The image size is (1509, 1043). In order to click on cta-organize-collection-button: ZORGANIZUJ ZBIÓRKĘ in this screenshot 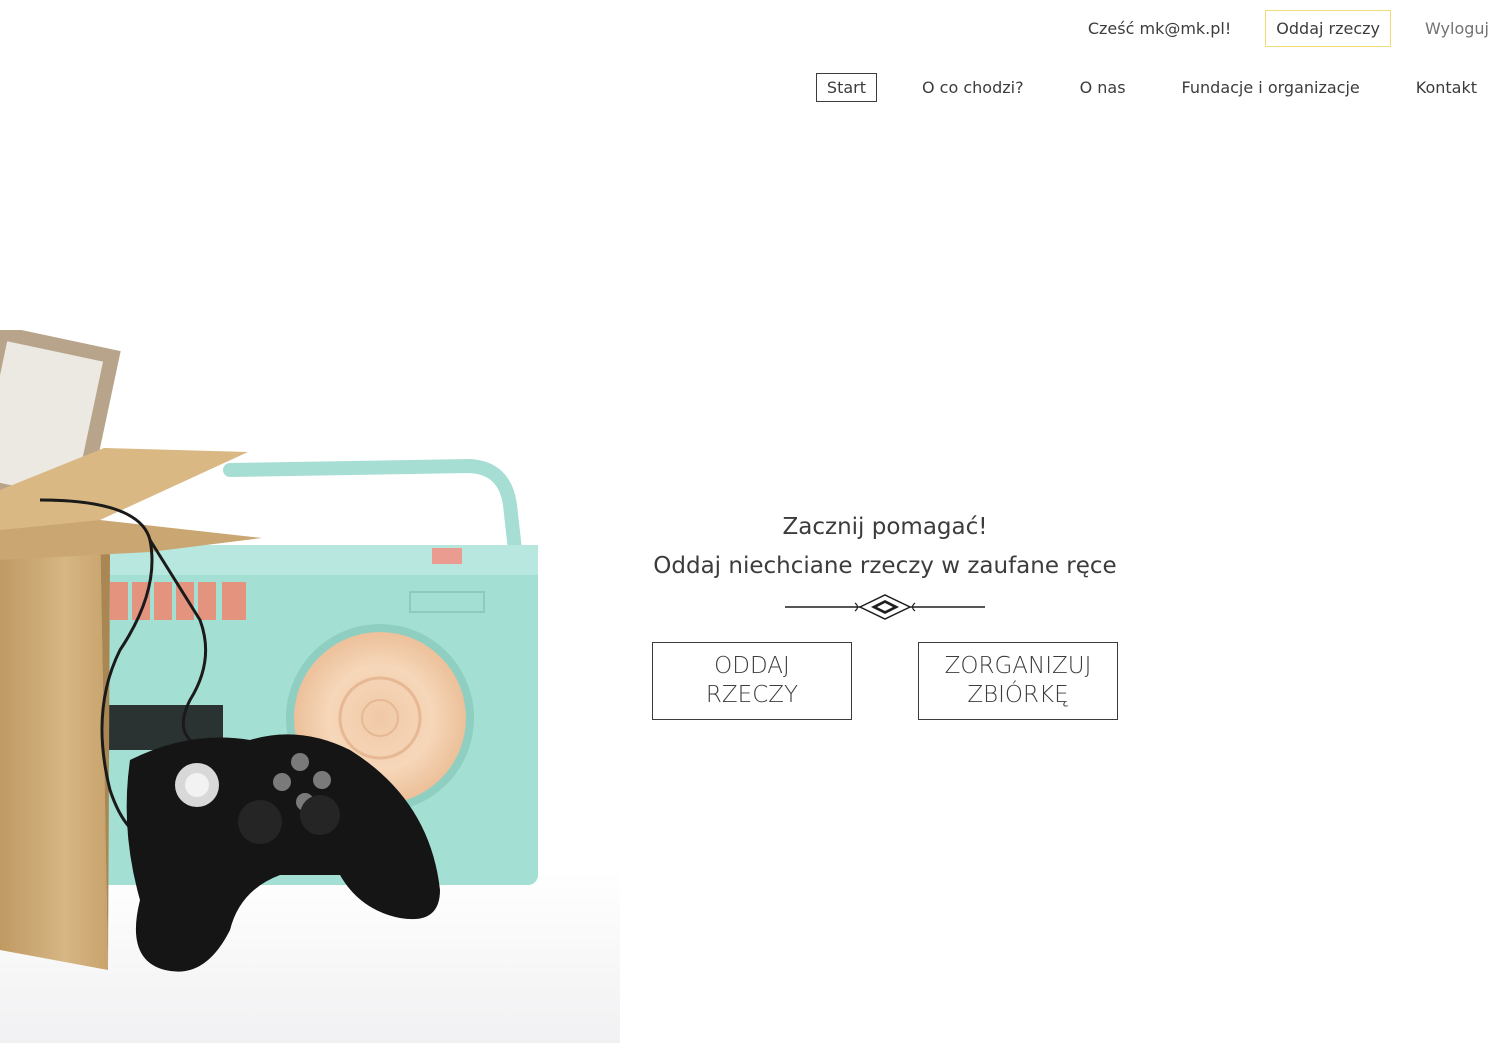, I will do `click(1018, 681)`.